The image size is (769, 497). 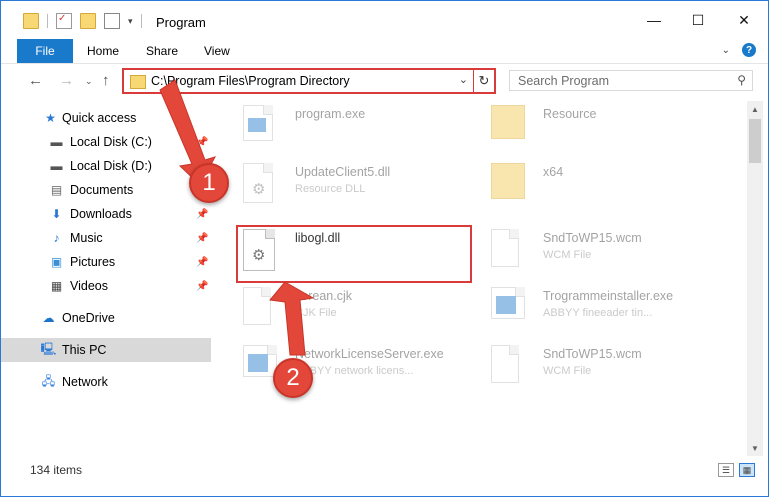 What do you see at coordinates (330, 189) in the screenshot?
I see `file-type: Resource DLL` at bounding box center [330, 189].